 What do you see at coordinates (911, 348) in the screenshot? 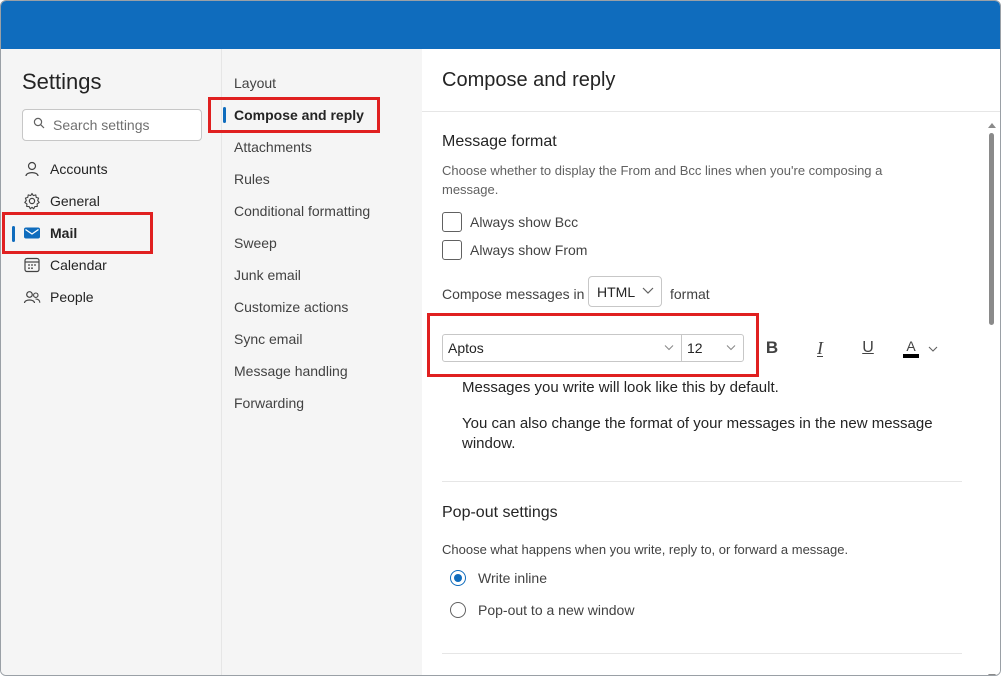
I see `font-color-icon: A` at bounding box center [911, 348].